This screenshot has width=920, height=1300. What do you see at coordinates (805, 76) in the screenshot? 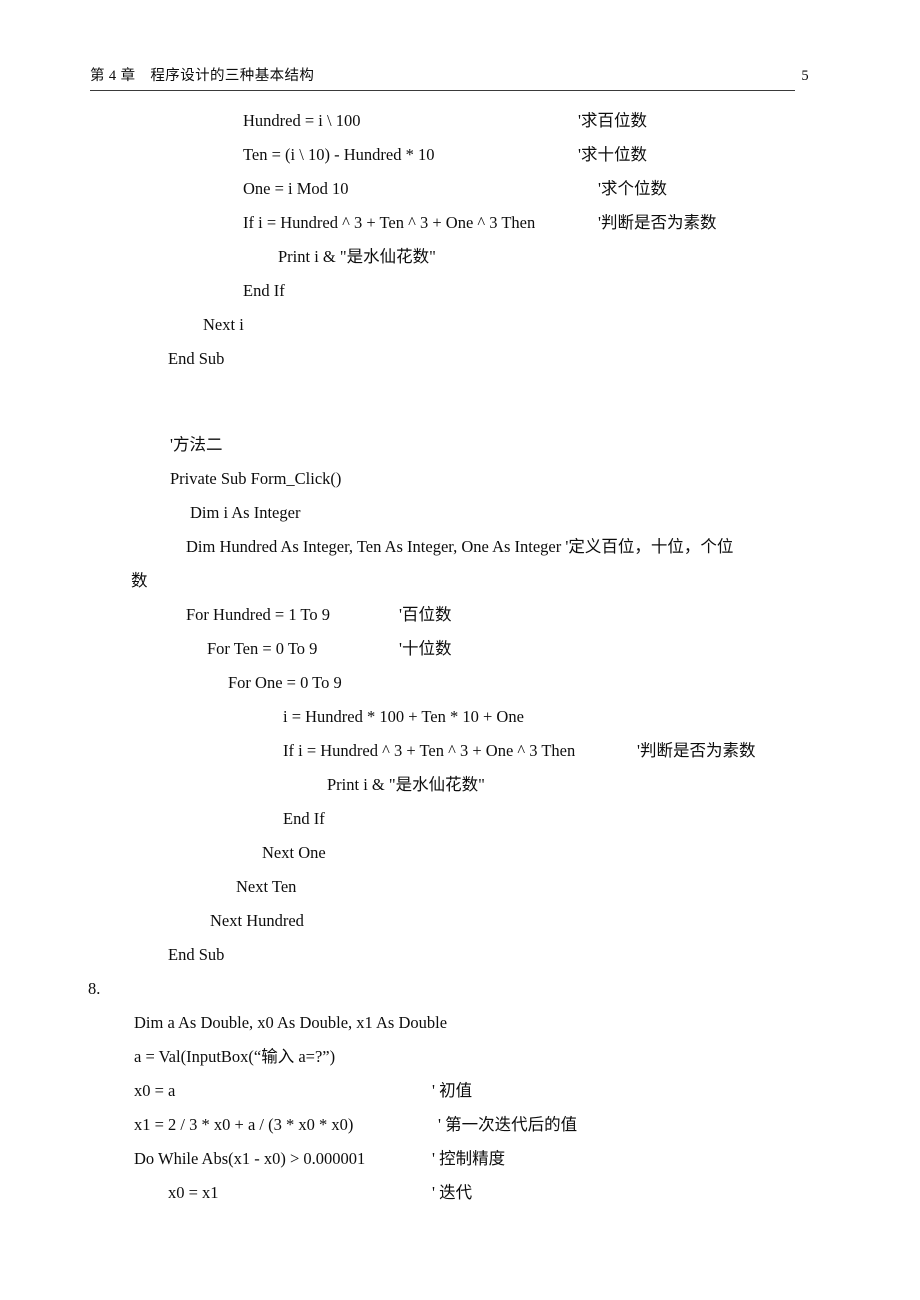
I see `page-number: 5` at bounding box center [805, 76].